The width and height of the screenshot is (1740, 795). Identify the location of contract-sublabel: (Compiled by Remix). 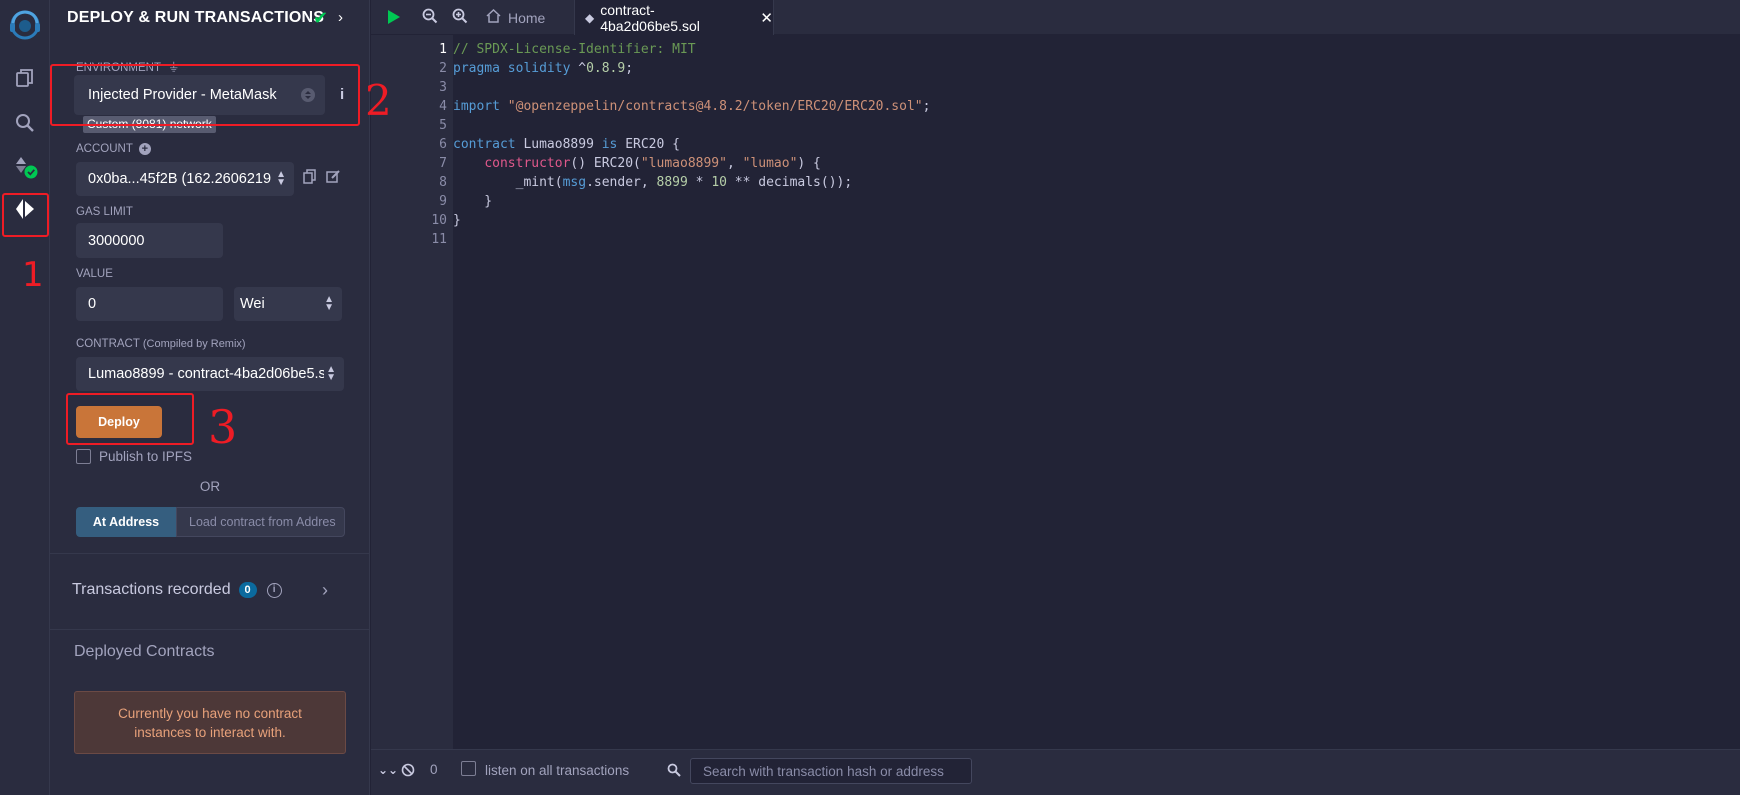
(194, 344).